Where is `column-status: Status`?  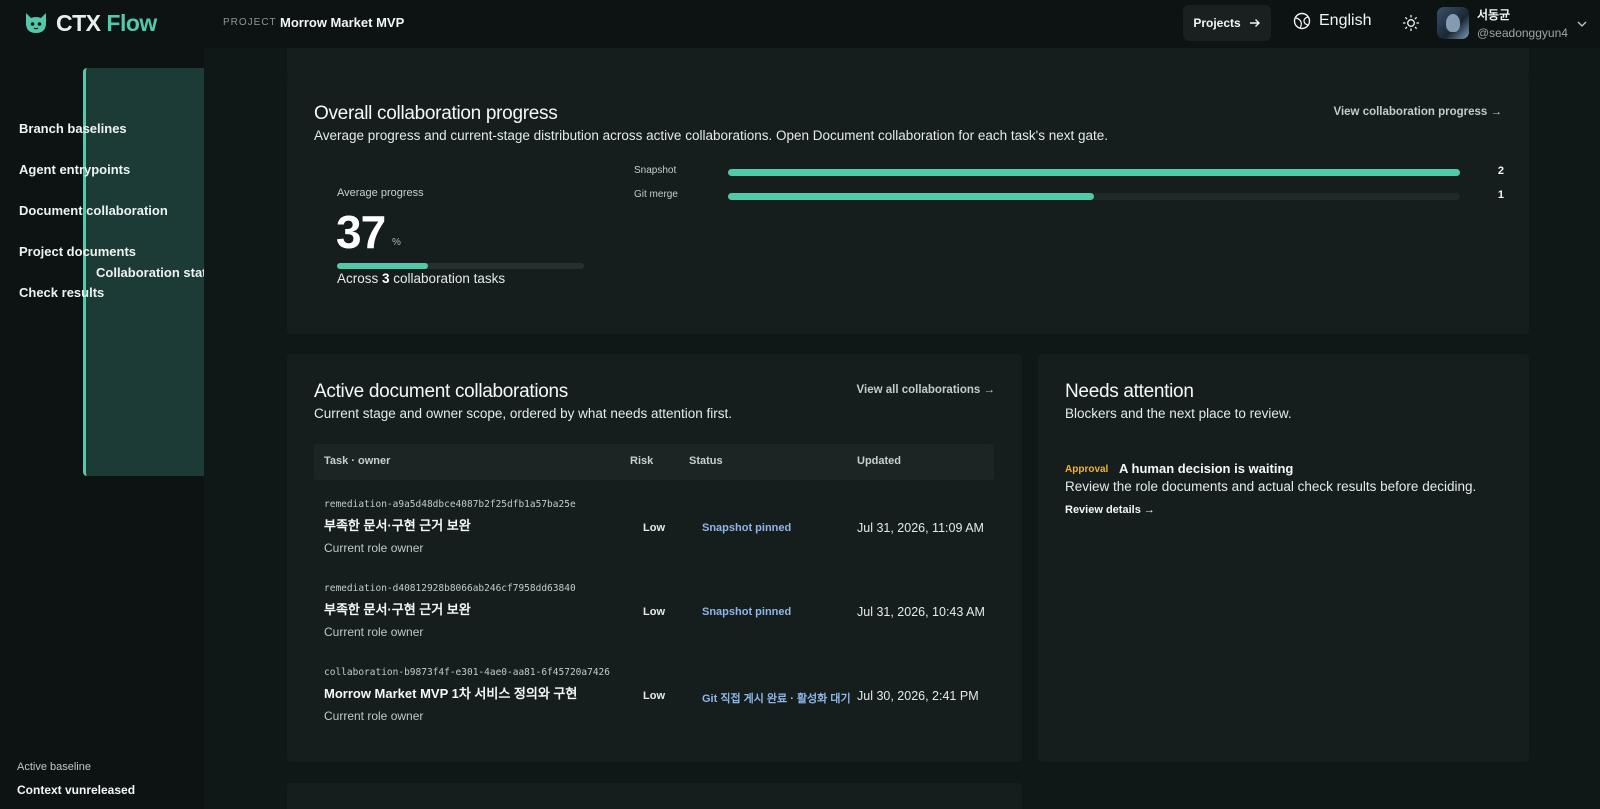 column-status: Status is located at coordinates (706, 461).